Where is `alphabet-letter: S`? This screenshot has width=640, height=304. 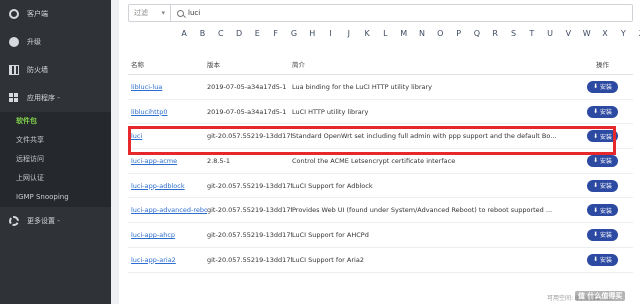
alphabet-letter: S is located at coordinates (513, 33).